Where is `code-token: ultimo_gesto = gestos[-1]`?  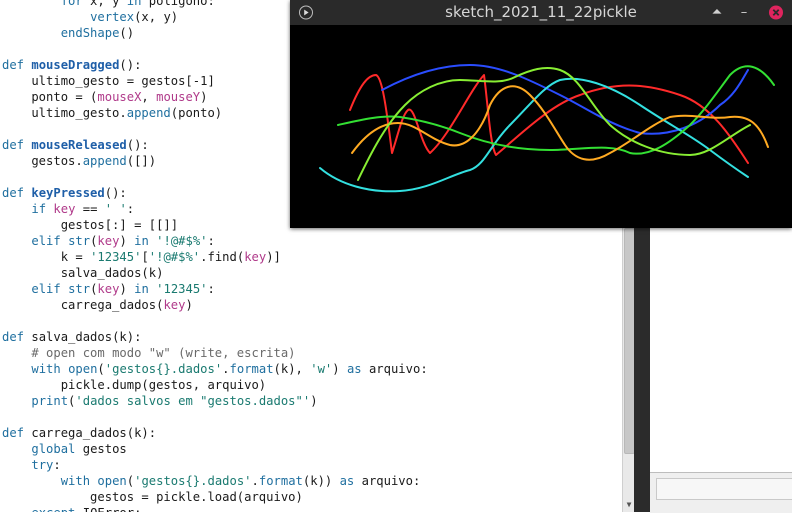 code-token: ultimo_gesto = gestos[-1] is located at coordinates (108, 81).